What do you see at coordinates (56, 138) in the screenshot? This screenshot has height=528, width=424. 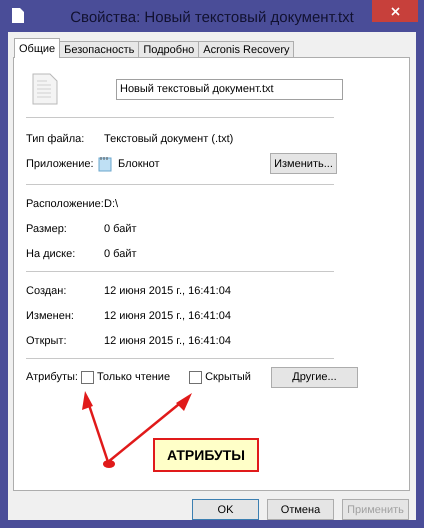 I see `field-label: Тип файла:` at bounding box center [56, 138].